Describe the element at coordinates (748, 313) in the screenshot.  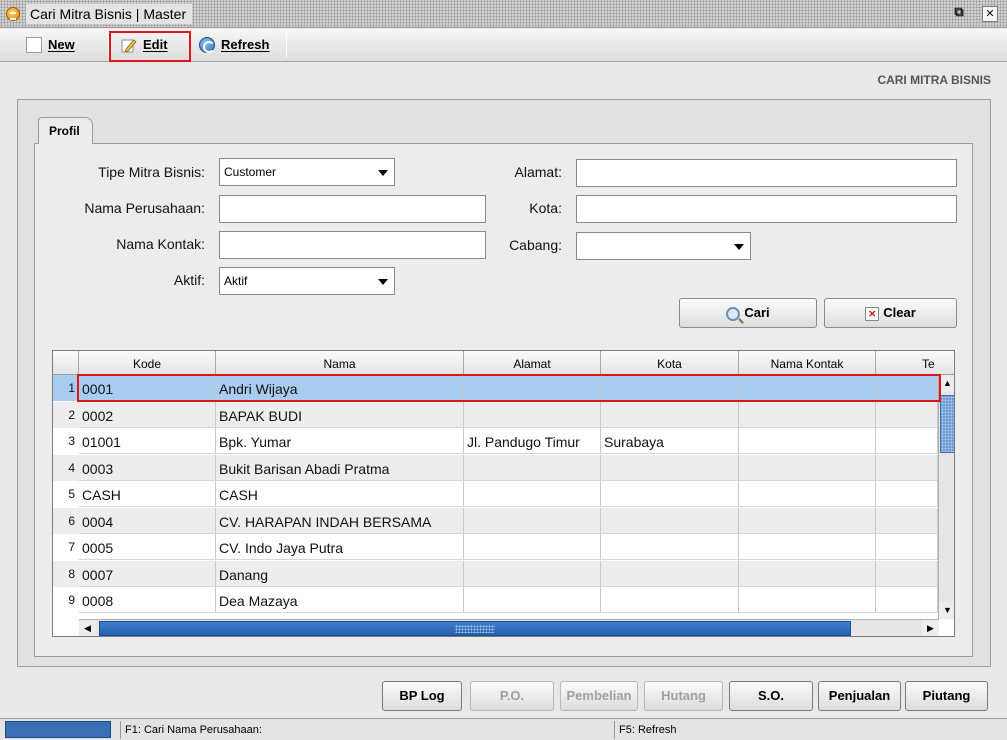
I see `cari-button: Cari` at that location.